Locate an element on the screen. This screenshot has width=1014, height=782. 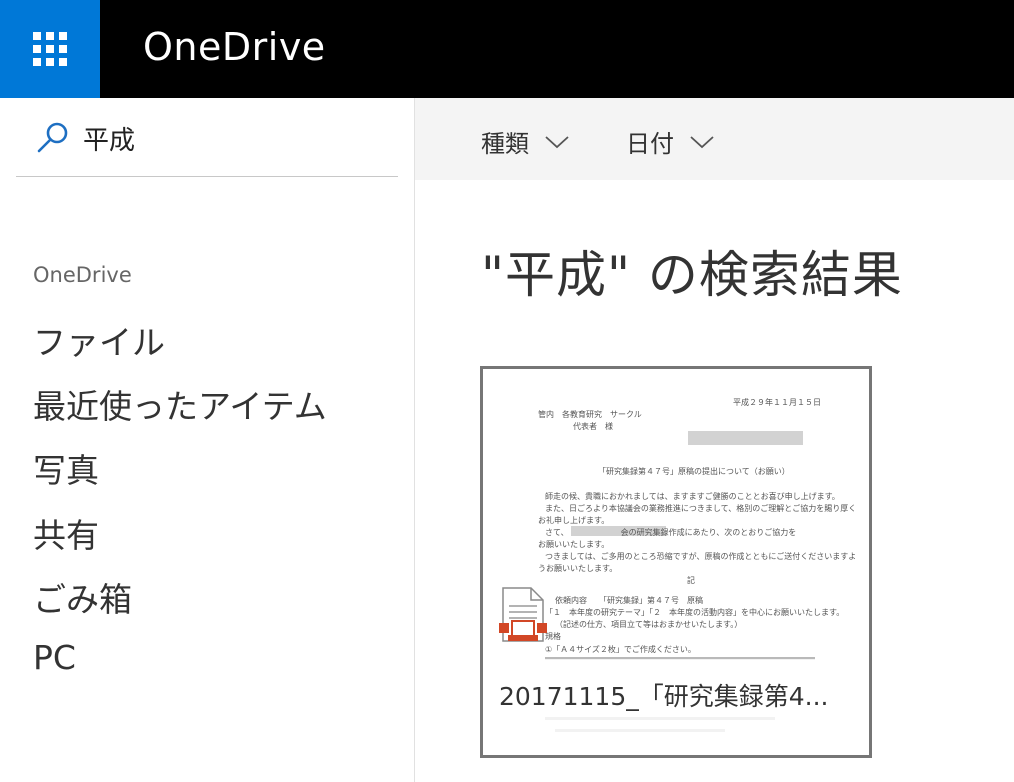
nav-item-files: ファイル is located at coordinates (99, 340).